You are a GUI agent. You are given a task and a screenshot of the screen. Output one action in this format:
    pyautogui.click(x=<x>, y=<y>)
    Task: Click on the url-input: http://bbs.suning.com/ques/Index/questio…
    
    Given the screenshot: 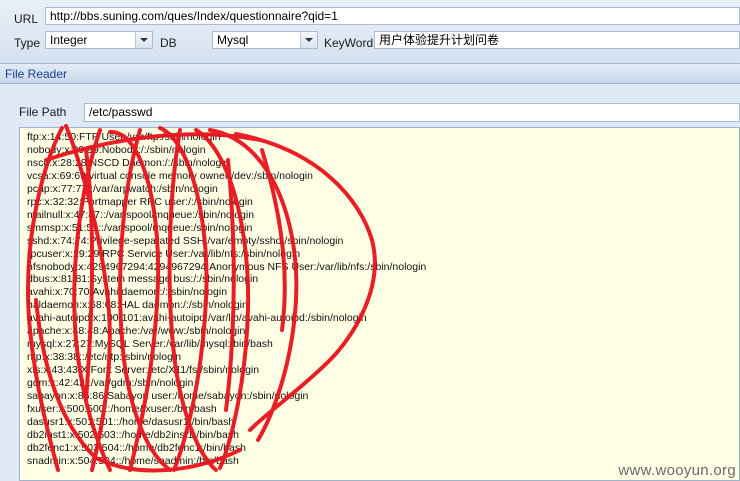 What is the action you would take?
    pyautogui.click(x=392, y=16)
    